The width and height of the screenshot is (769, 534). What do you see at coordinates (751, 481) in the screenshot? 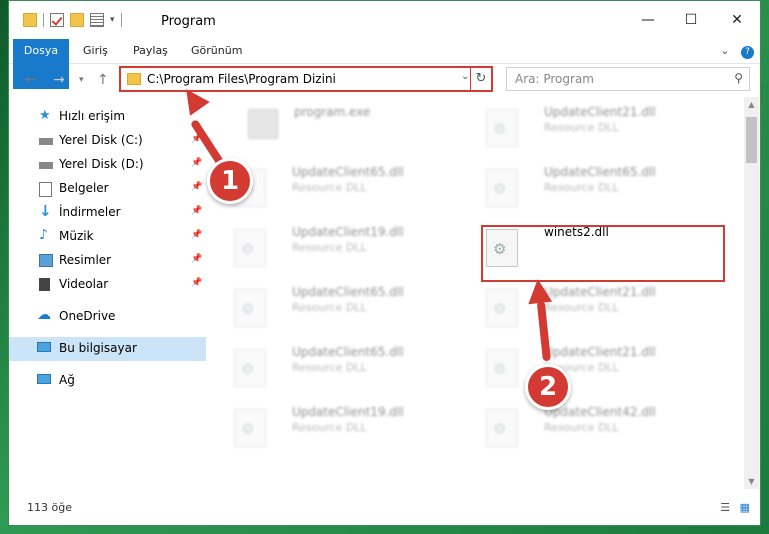
I see `scroll-down-icon: ▼` at bounding box center [751, 481].